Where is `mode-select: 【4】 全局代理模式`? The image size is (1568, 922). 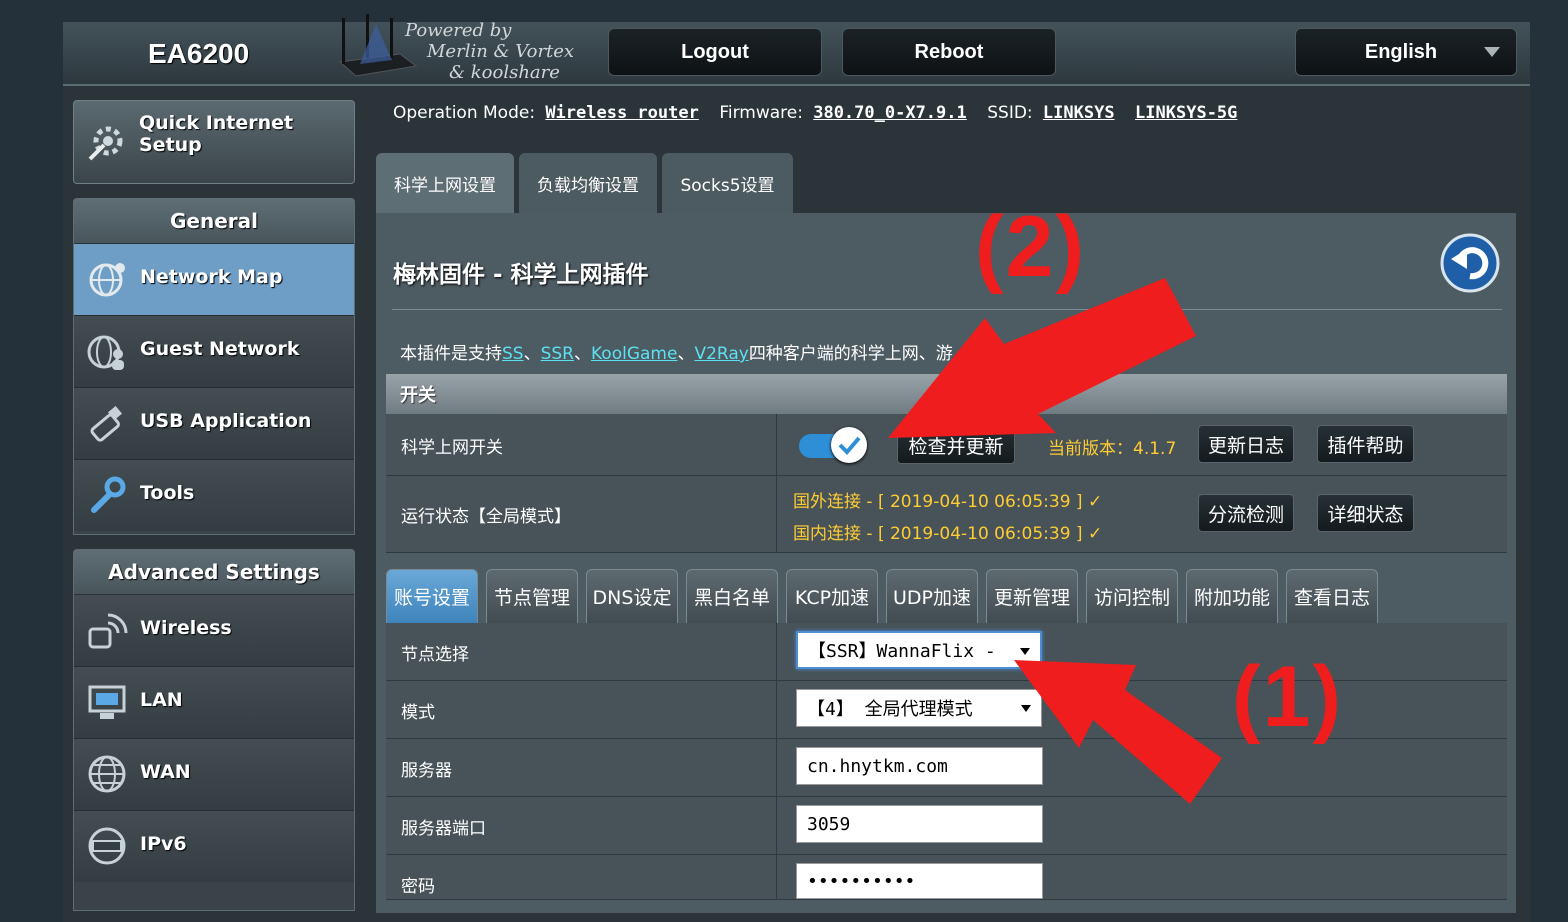 mode-select: 【4】 全局代理模式 is located at coordinates (919, 708).